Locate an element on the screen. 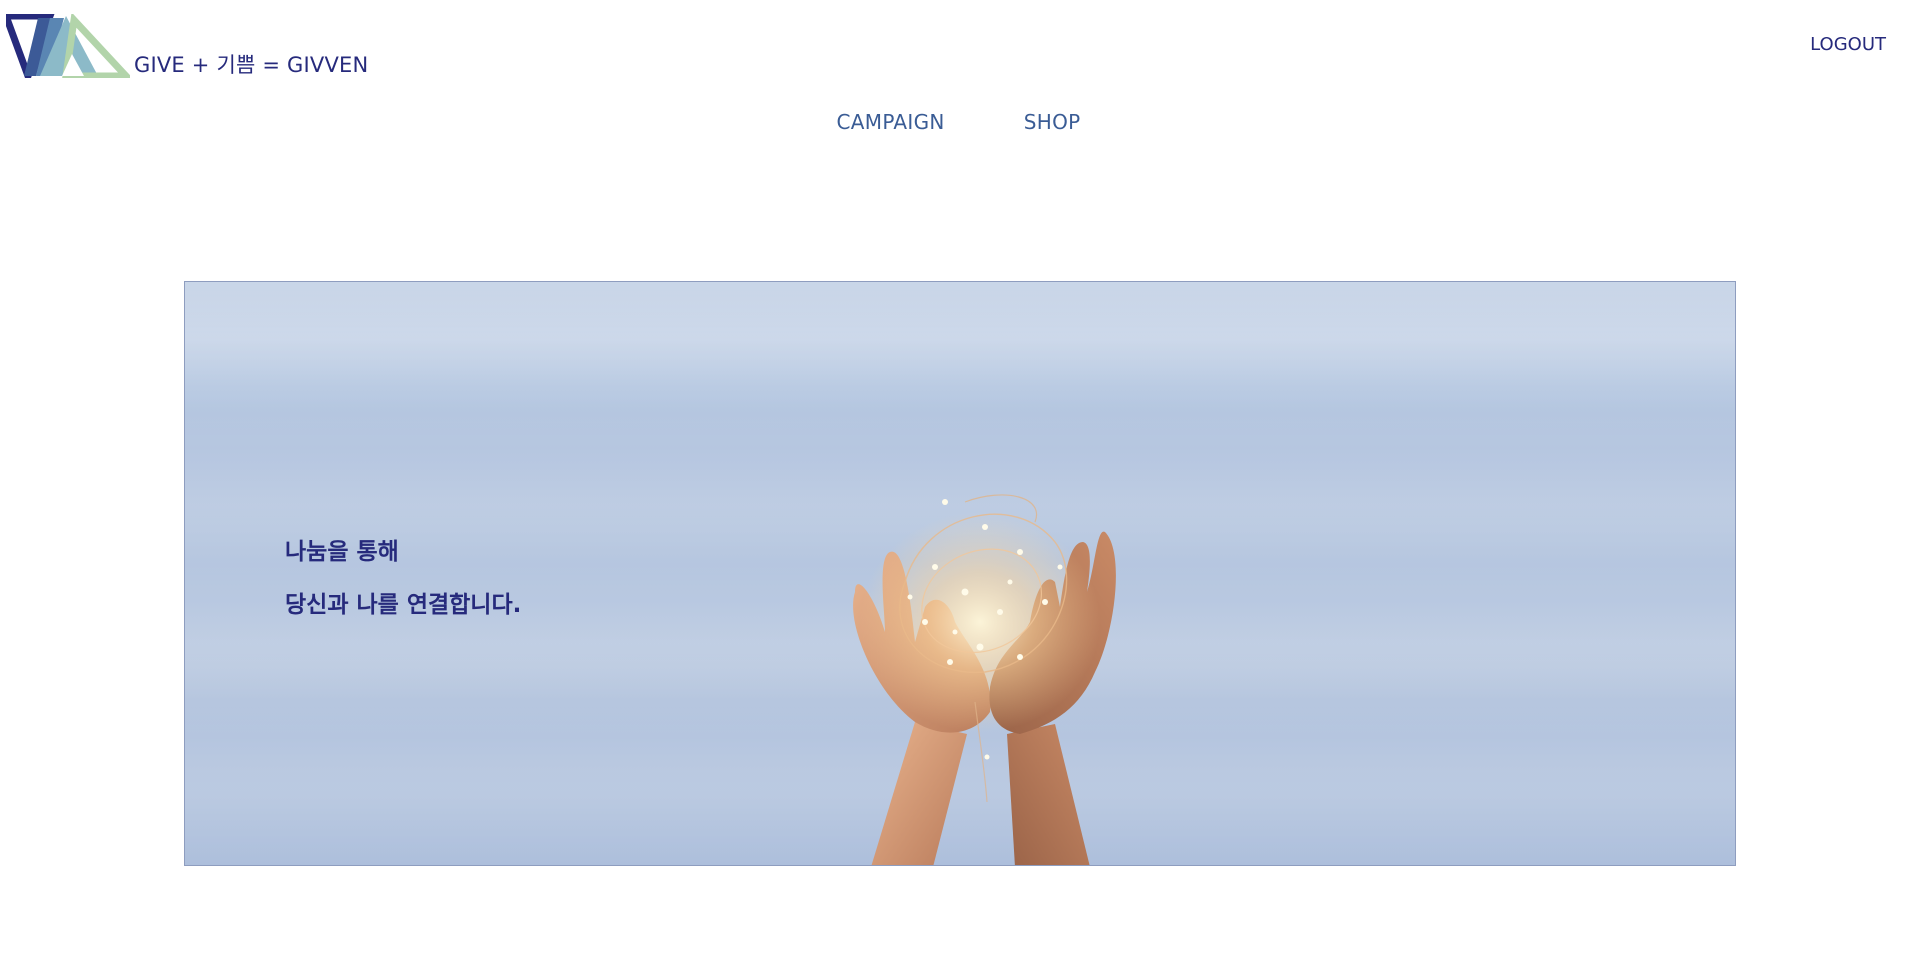 The height and width of the screenshot is (957, 1917). hero-line-2: 당신과 나를 연결합니다. is located at coordinates (403, 605).